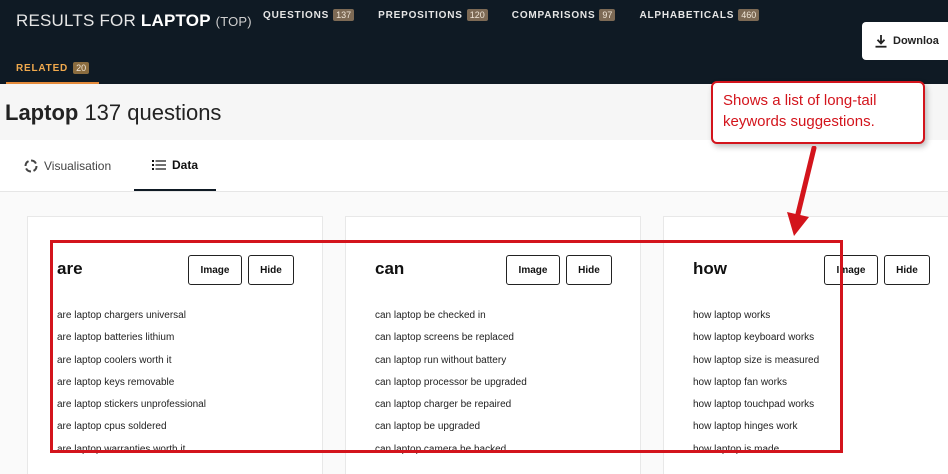 This screenshot has height=474, width=948. Describe the element at coordinates (159, 164) in the screenshot. I see `list-icon` at that location.